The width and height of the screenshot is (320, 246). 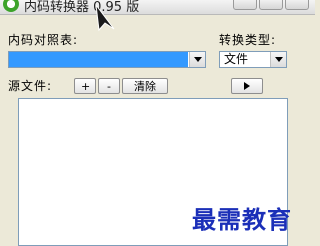 What do you see at coordinates (236, 59) in the screenshot?
I see `convert-type-value: 文件` at bounding box center [236, 59].